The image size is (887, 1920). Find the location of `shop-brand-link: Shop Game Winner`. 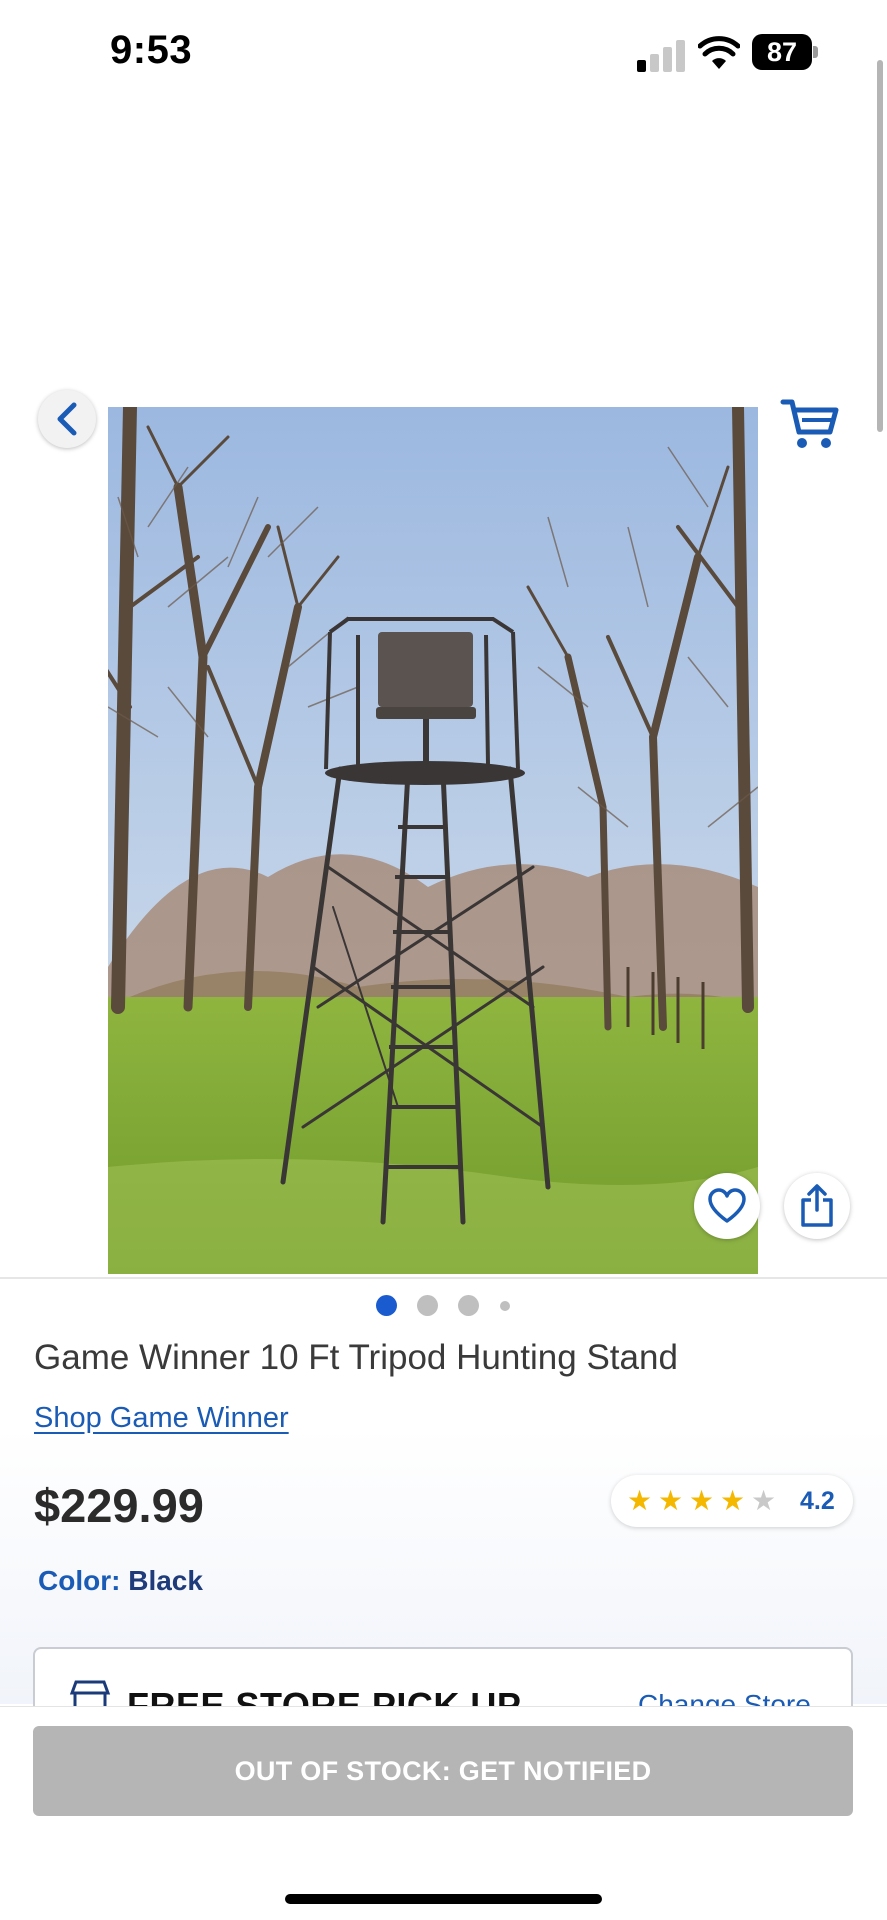

shop-brand-link: Shop Game Winner is located at coordinates (161, 1418).